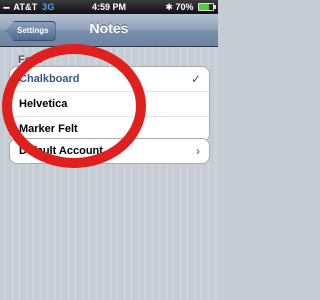 The height and width of the screenshot is (300, 320). I want to click on default-account-row: Default Account ›, so click(109, 151).